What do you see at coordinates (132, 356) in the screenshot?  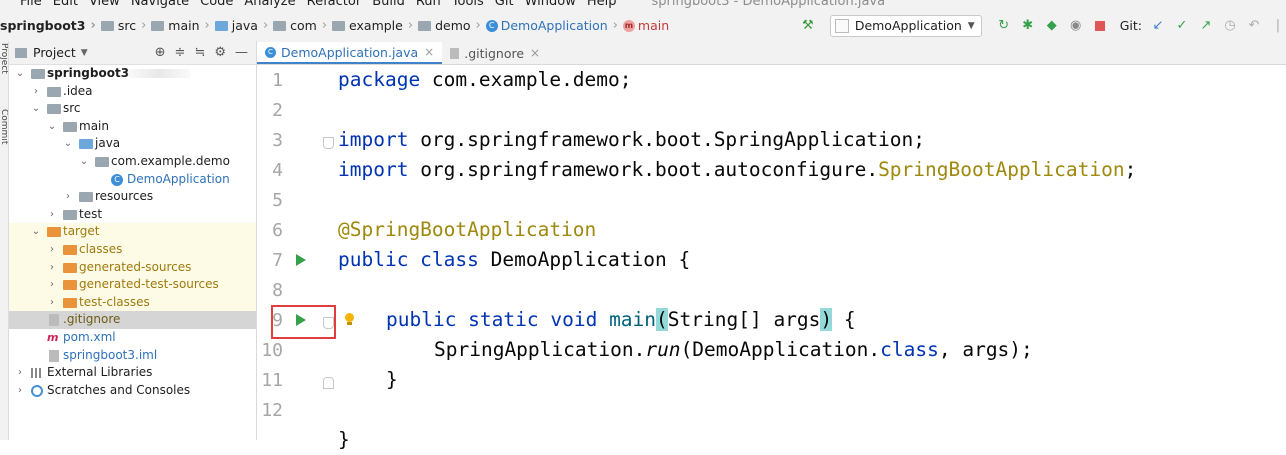 I see `tree-item-iml: springboot3.iml` at bounding box center [132, 356].